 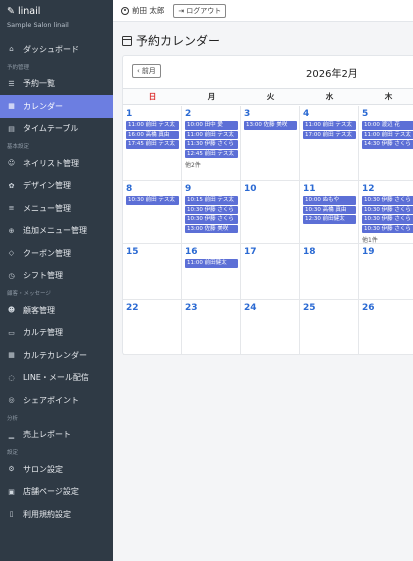 What do you see at coordinates (188, 189) in the screenshot?
I see `day-number: 9` at bounding box center [188, 189].